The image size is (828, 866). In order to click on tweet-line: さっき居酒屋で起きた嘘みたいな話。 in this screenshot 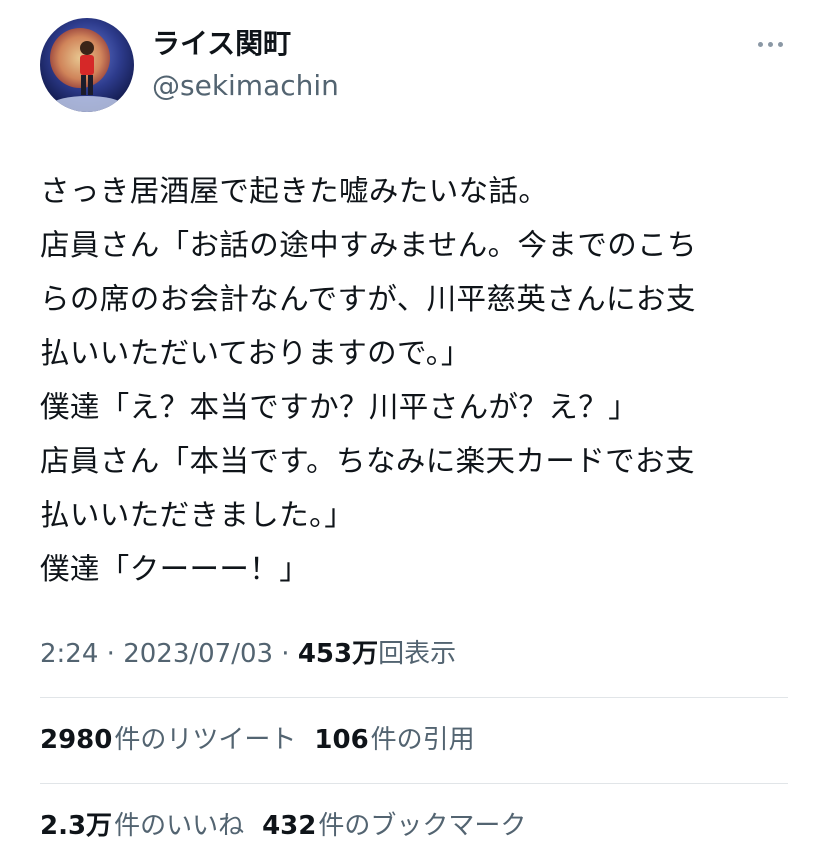, I will do `click(294, 191)`.